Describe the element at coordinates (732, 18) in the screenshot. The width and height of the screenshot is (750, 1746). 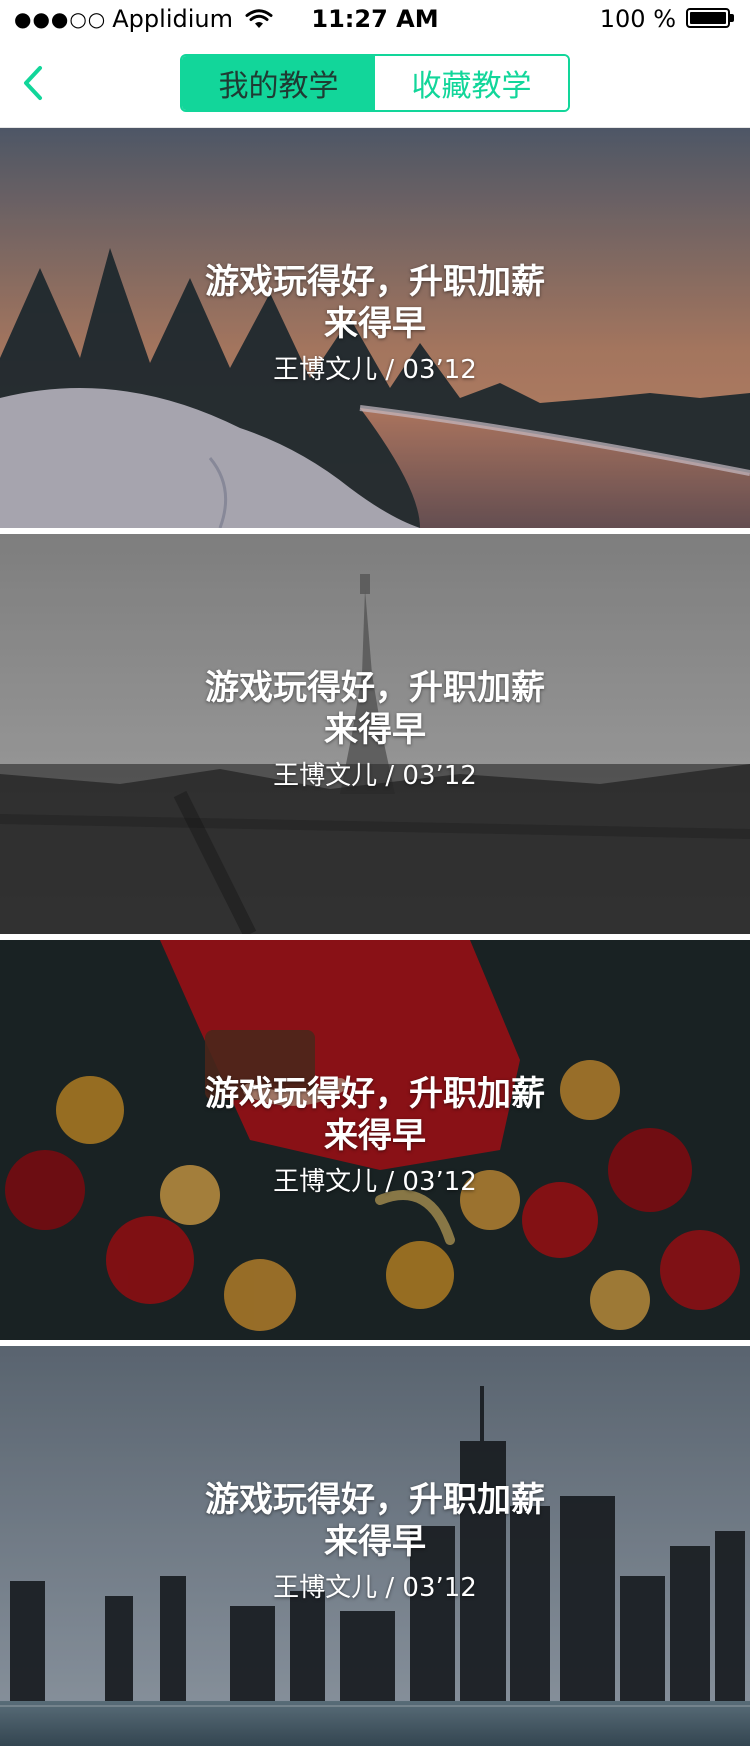
I see `battery-tip` at that location.